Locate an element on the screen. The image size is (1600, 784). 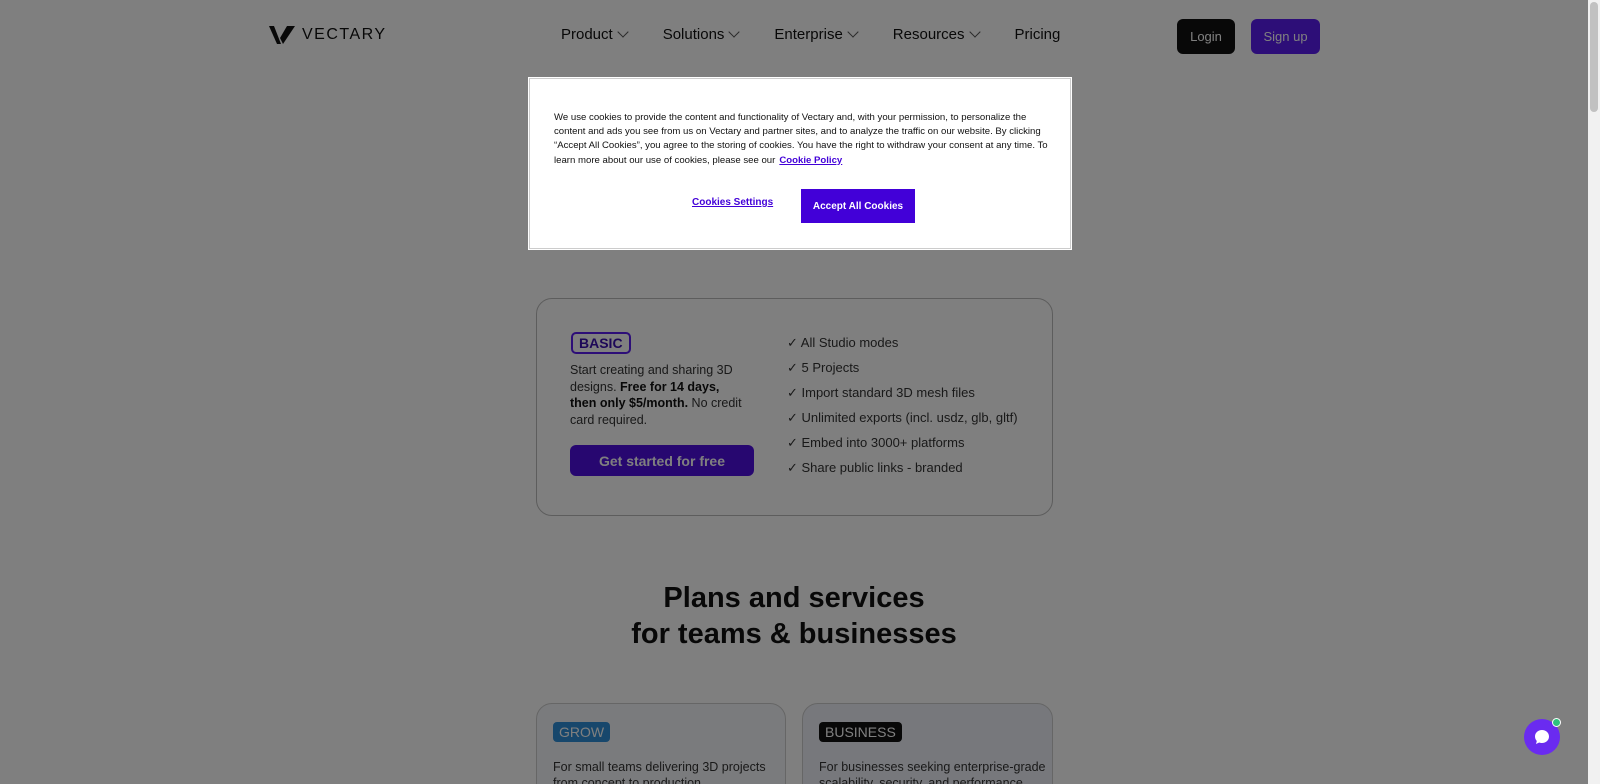
chat-launcher-button is located at coordinates (1542, 736).